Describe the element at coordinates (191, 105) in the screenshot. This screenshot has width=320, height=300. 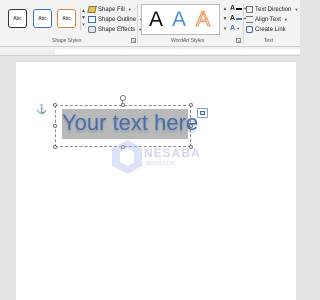
I see `resize-handle-top-right` at that location.